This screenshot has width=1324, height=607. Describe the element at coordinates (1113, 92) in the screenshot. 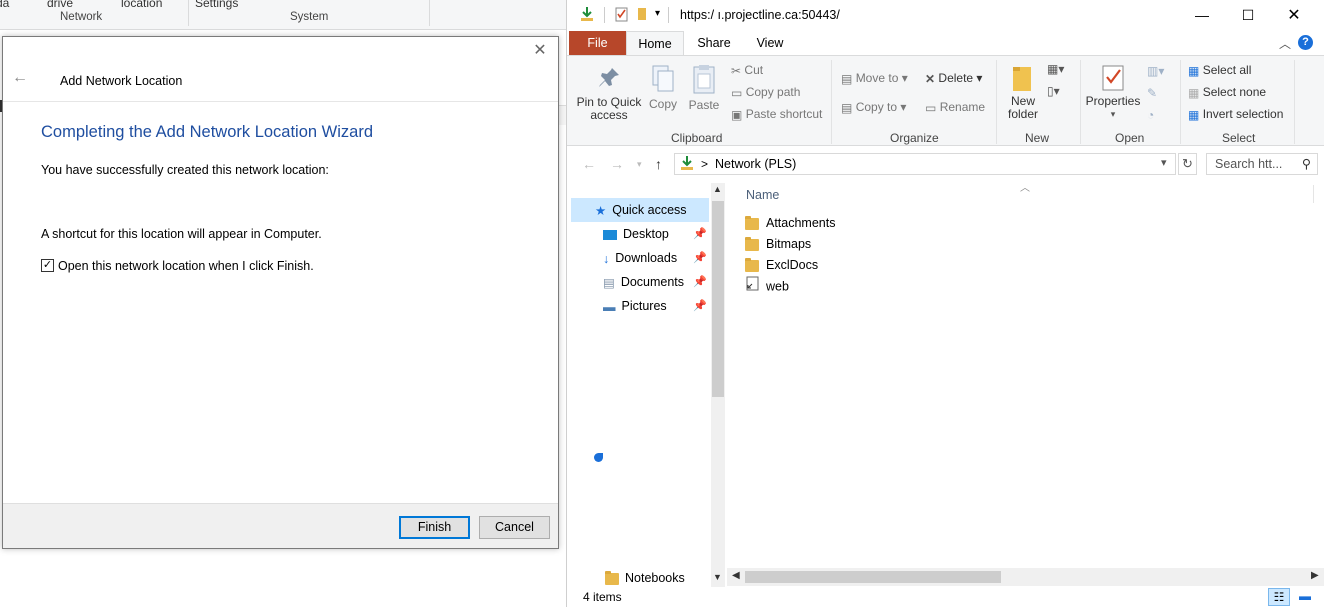

I see `properties-button: Properties ▾` at that location.